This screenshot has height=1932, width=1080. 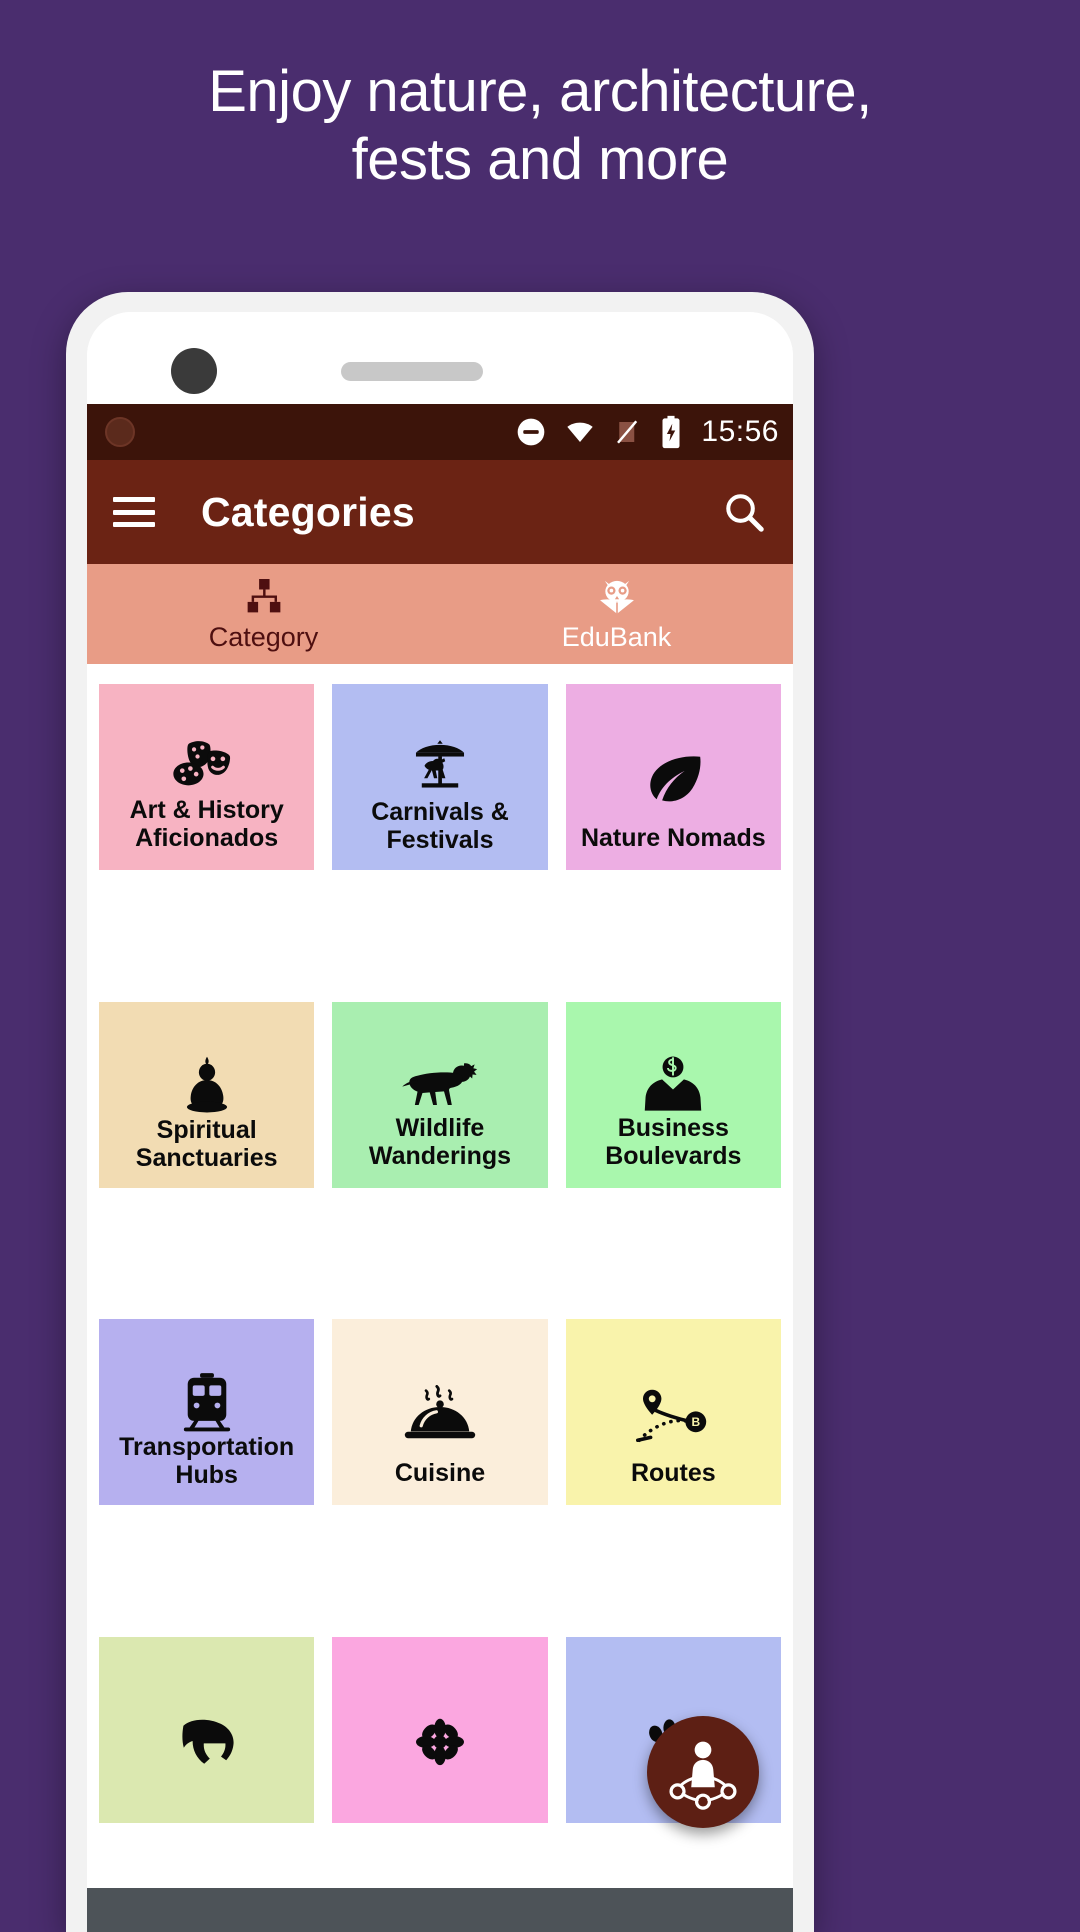 I want to click on tile-label: Carnivals & Festivals, so click(x=440, y=826).